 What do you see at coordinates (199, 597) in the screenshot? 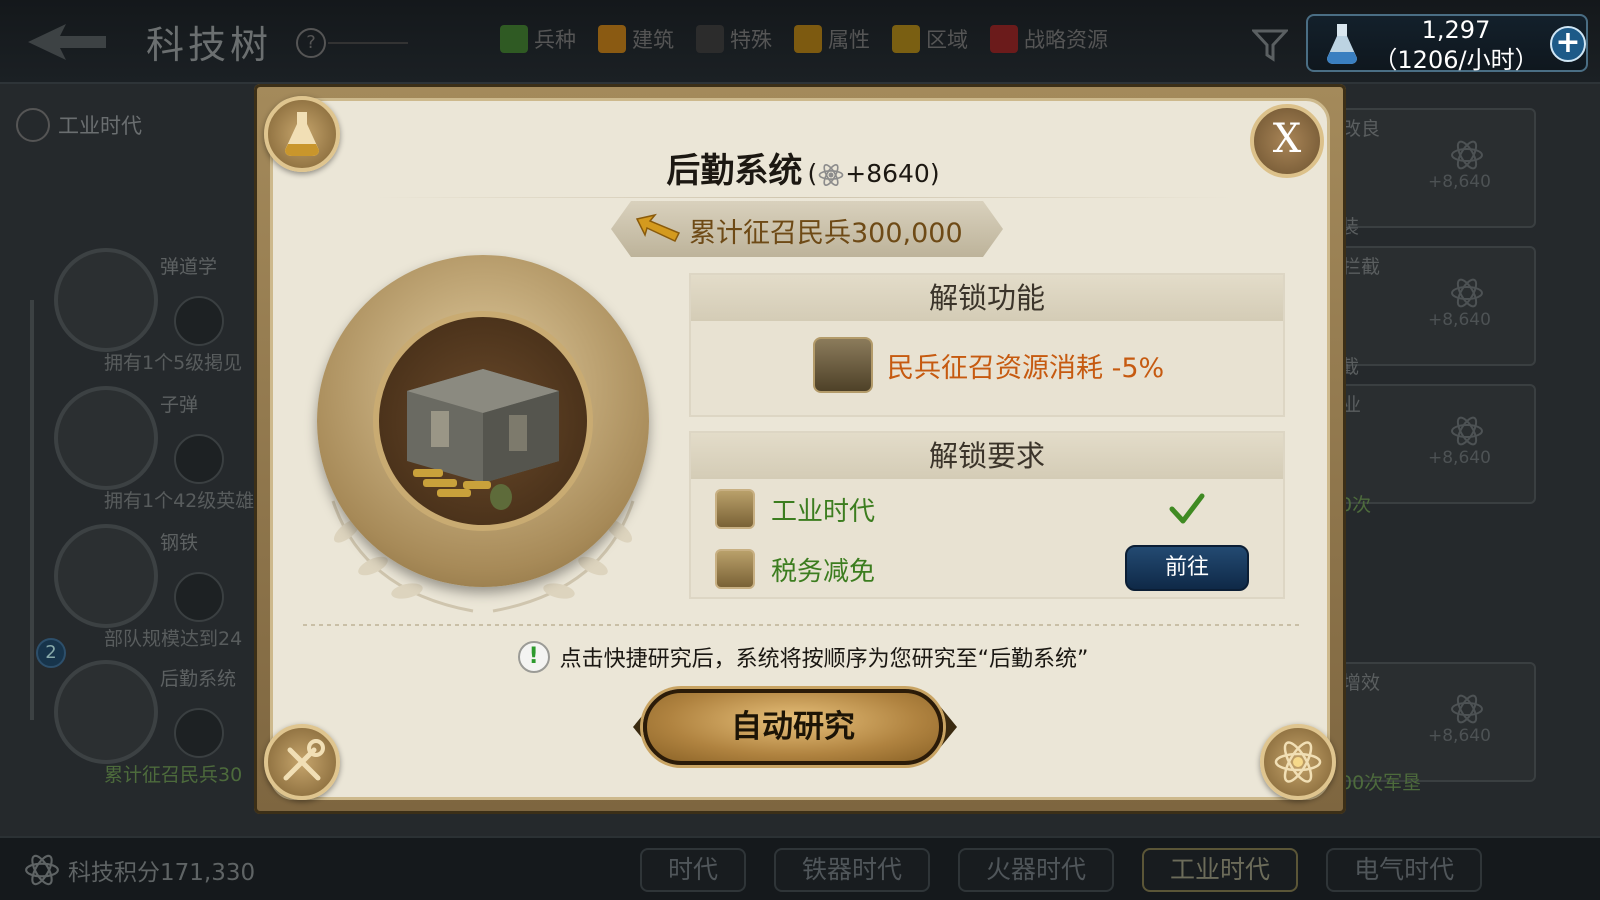
I see `tank-unit-icon` at bounding box center [199, 597].